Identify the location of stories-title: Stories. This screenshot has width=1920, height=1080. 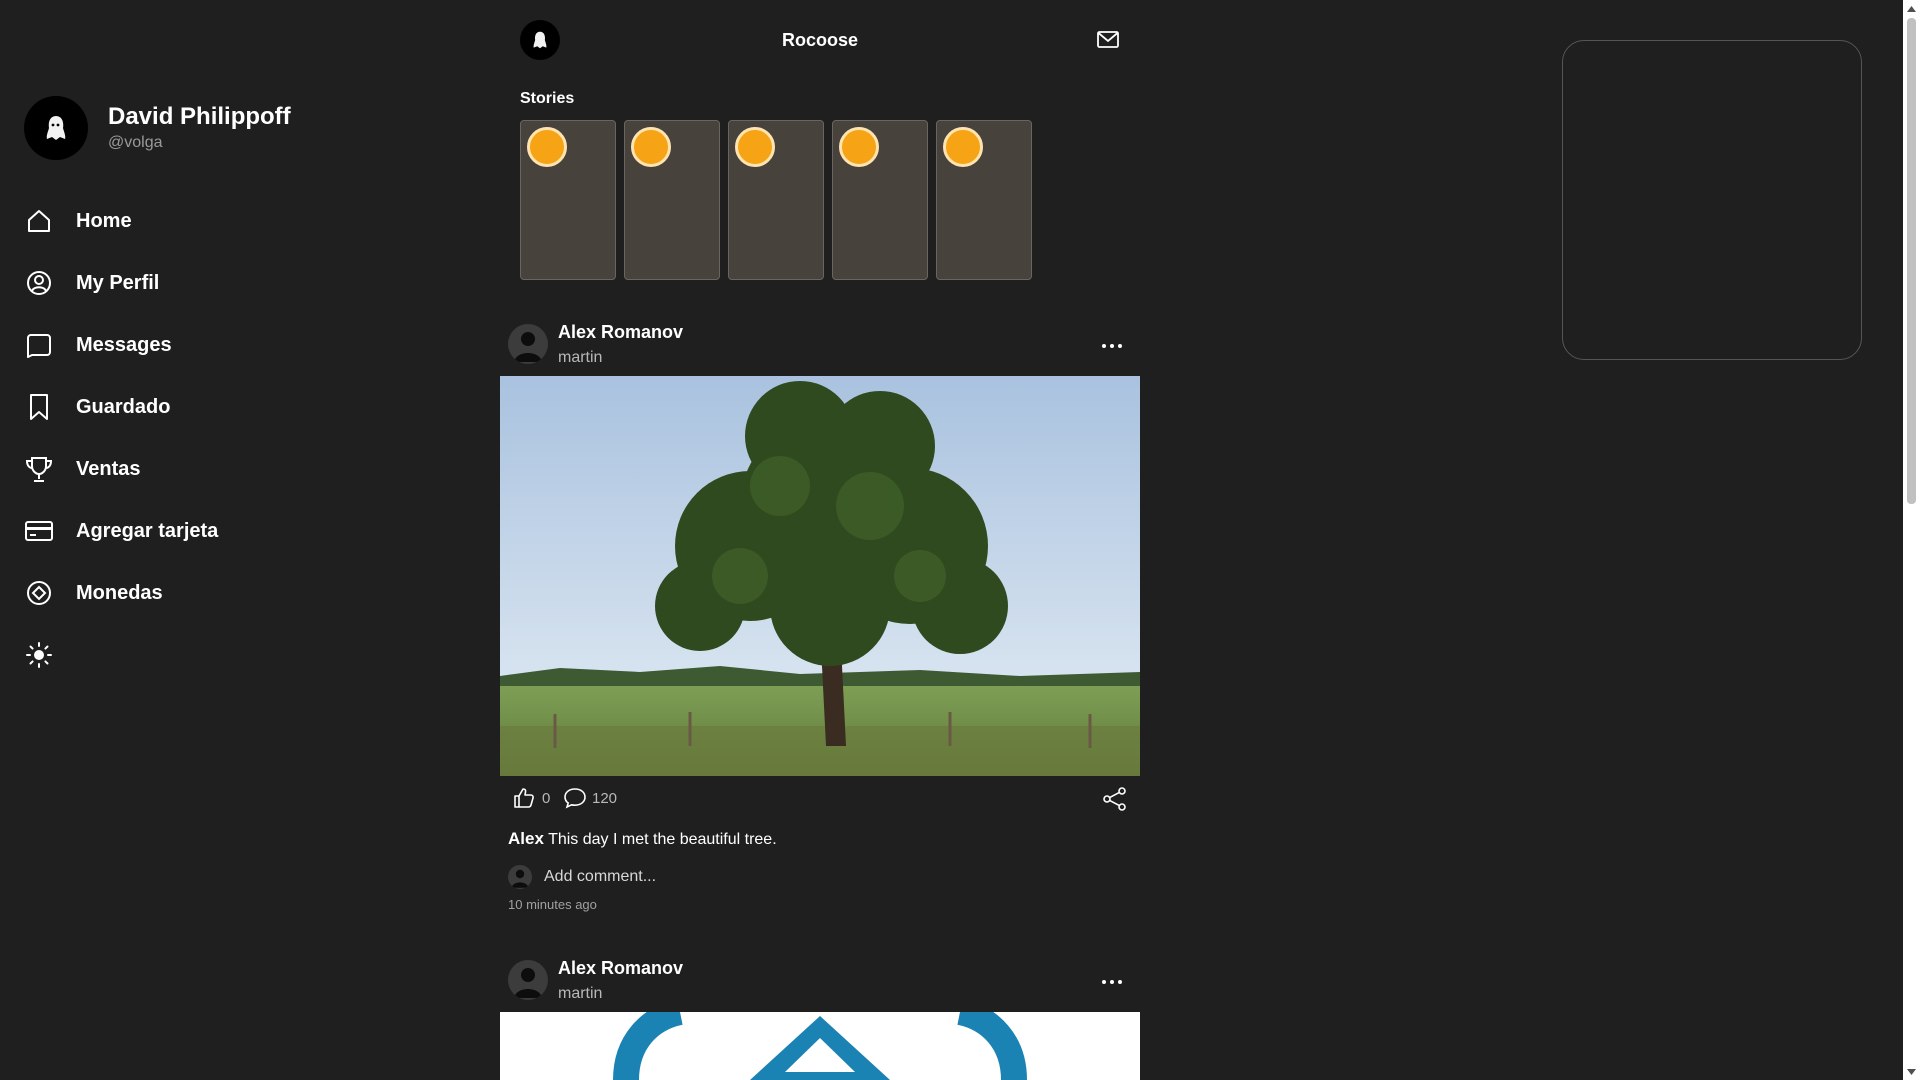
(547, 98).